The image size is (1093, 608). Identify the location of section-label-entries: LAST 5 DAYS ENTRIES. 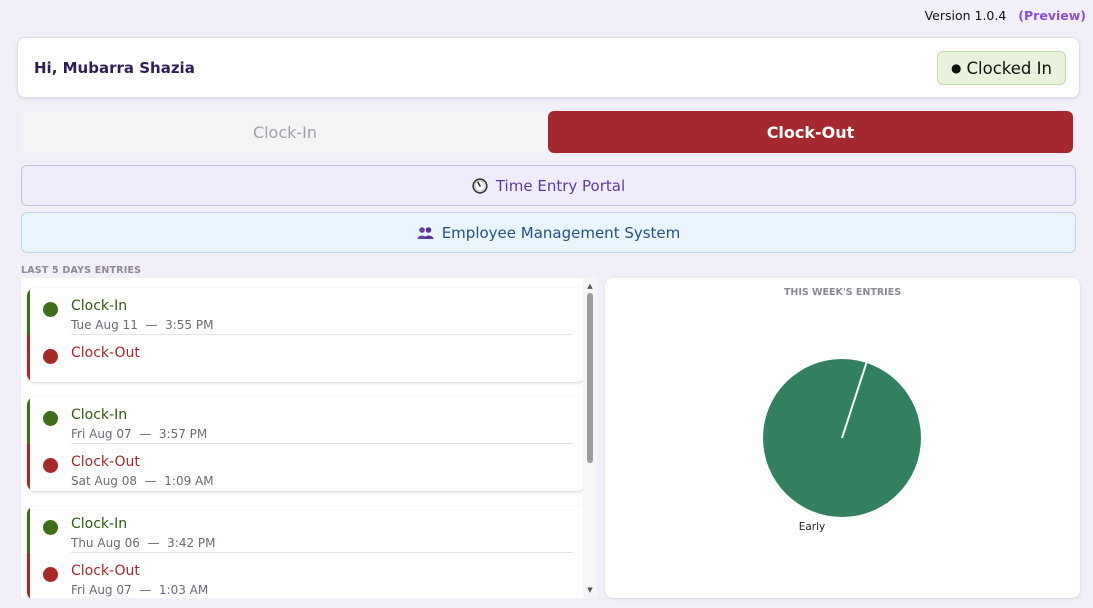
(81, 270).